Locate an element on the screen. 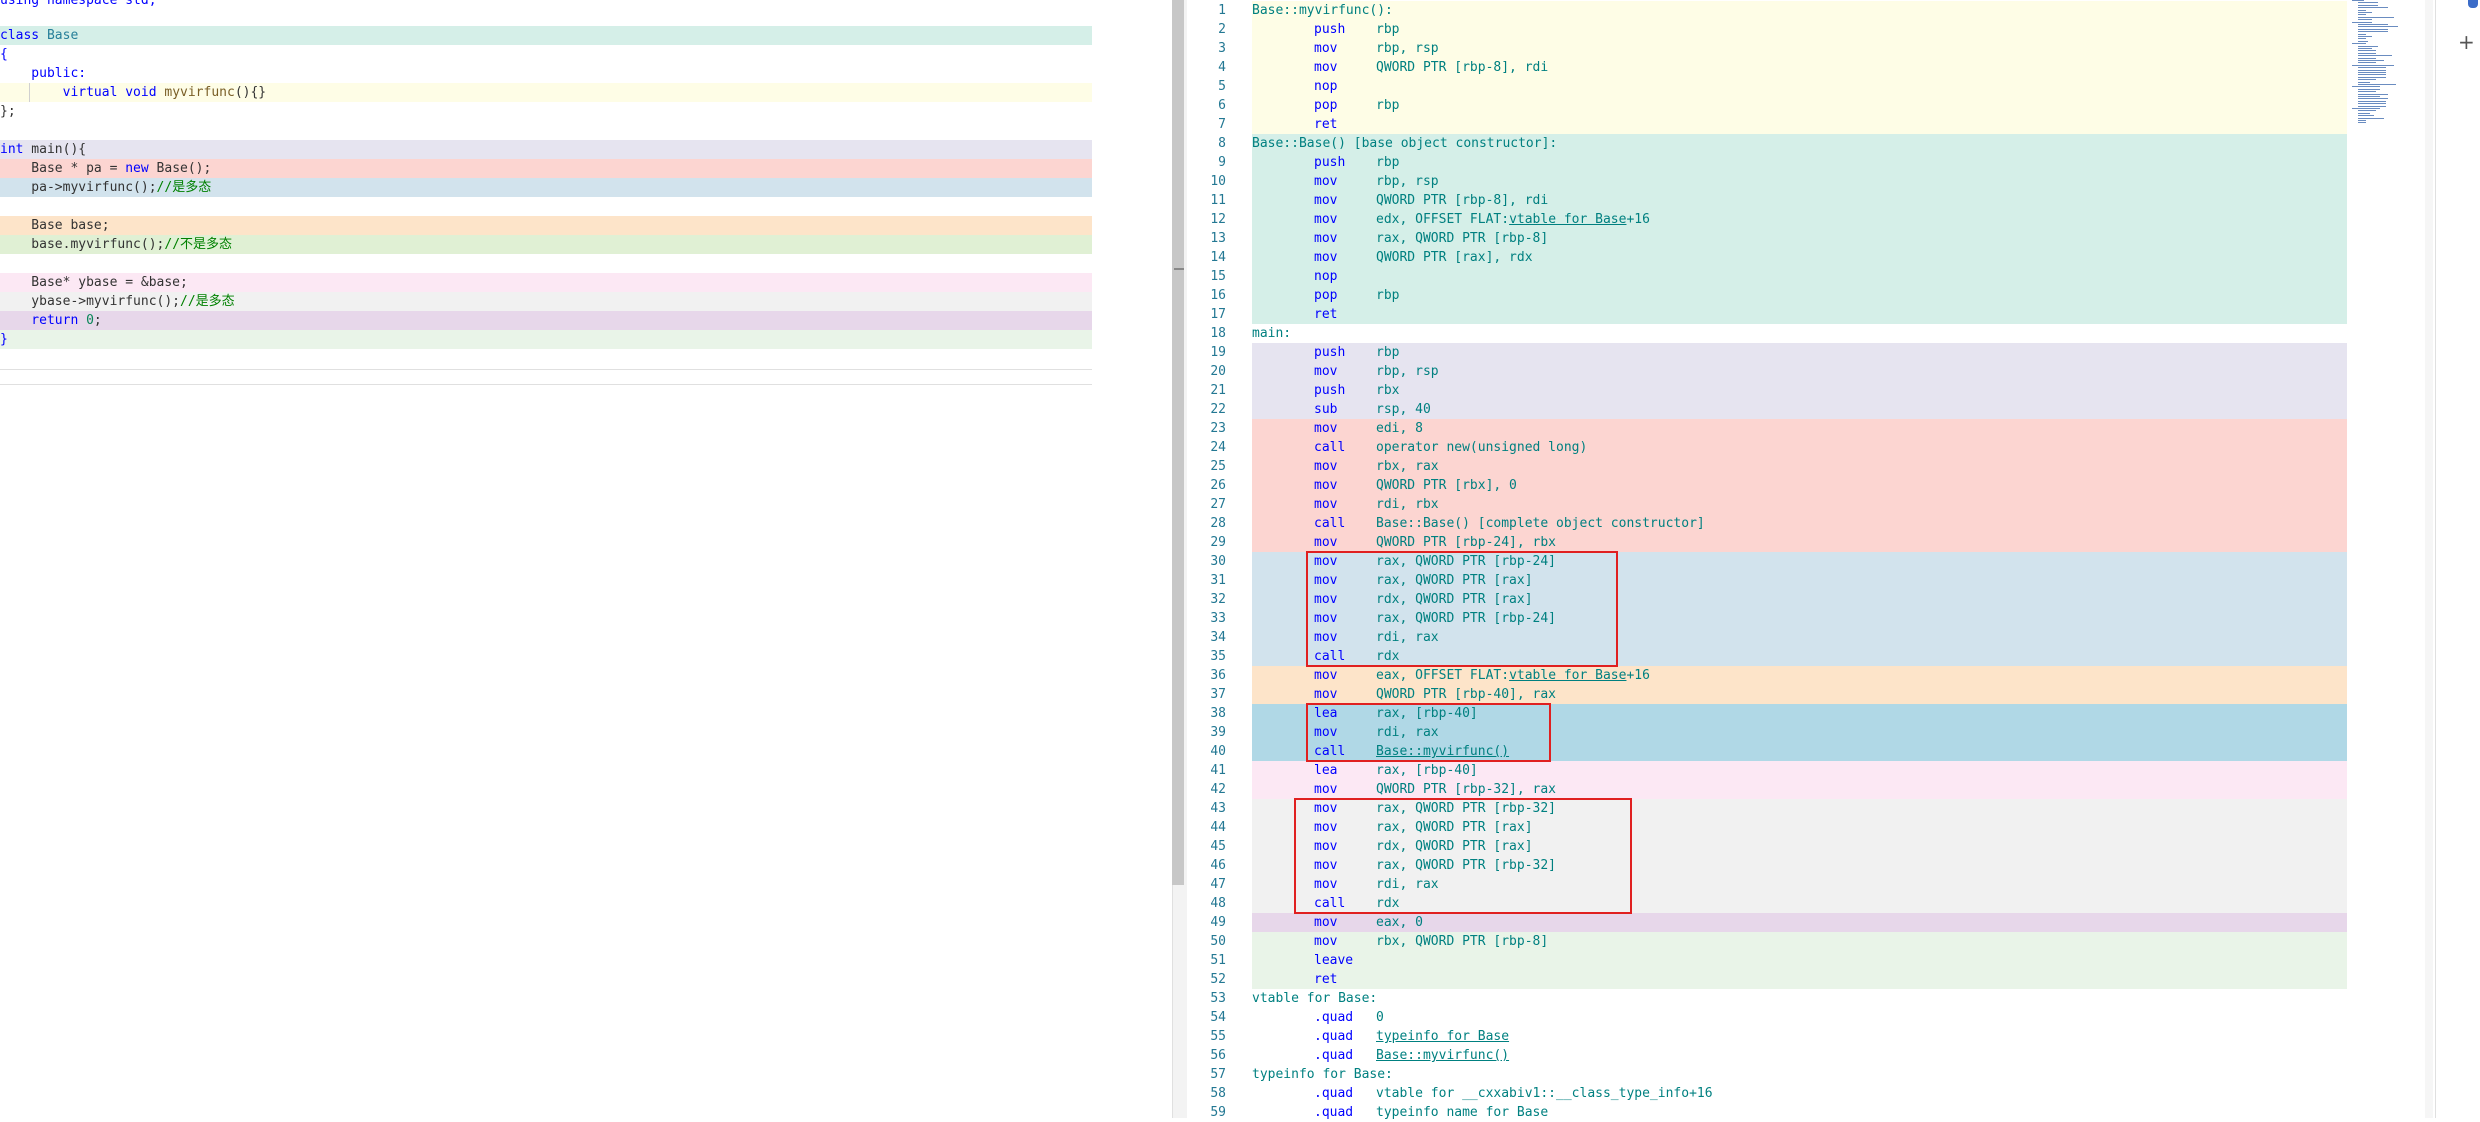 This screenshot has width=2480, height=1122. asm-opcode: leave is located at coordinates (1333, 960).